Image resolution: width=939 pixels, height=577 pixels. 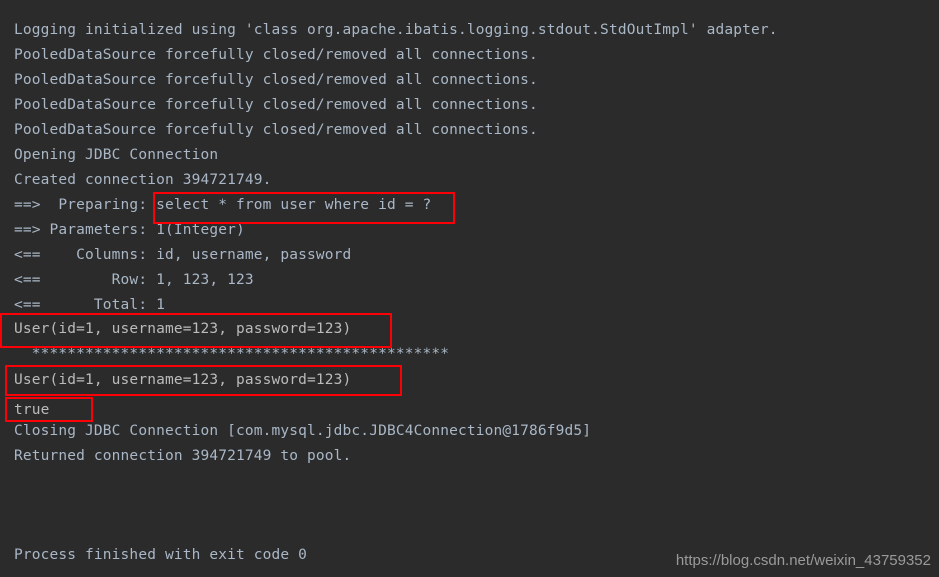 I want to click on log-line-parameters: ==> Parameters: 1(Integer), so click(x=129, y=230).